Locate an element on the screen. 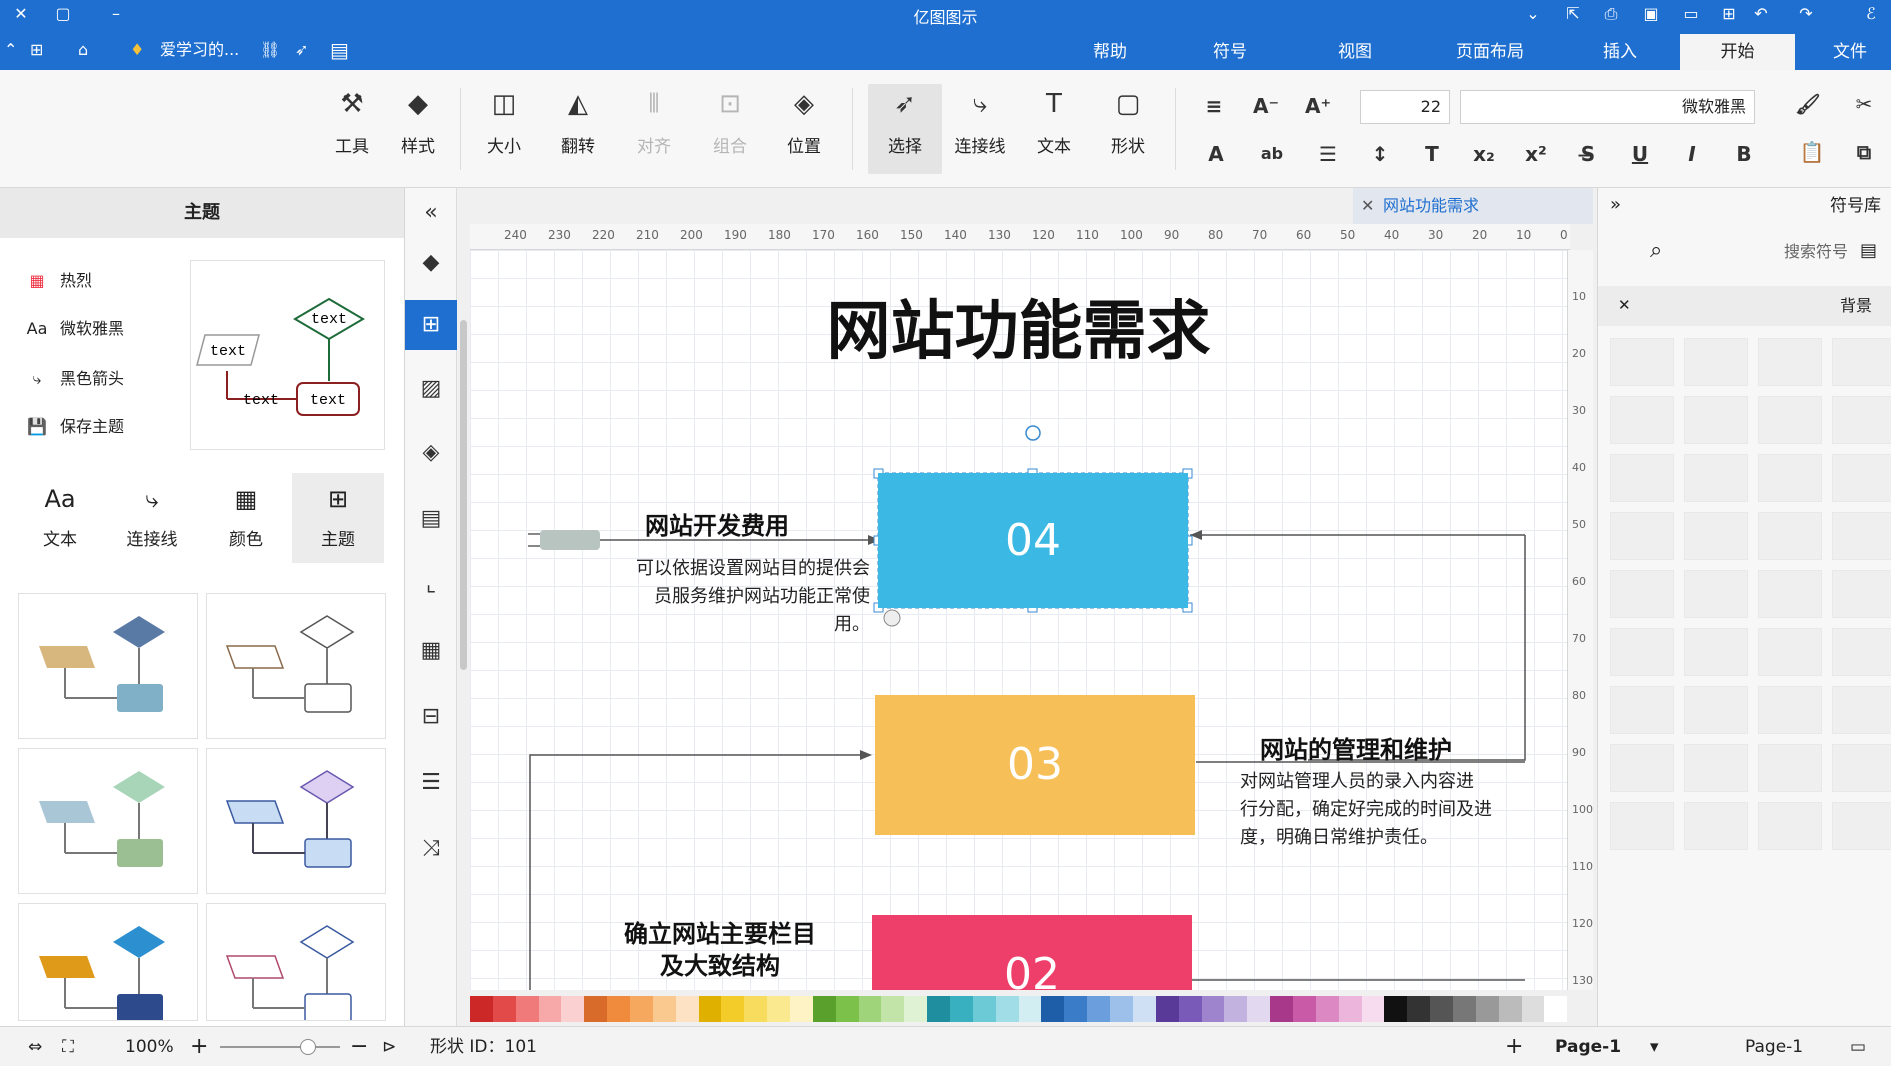  tab-insert: 插入 is located at coordinates (1620, 52).